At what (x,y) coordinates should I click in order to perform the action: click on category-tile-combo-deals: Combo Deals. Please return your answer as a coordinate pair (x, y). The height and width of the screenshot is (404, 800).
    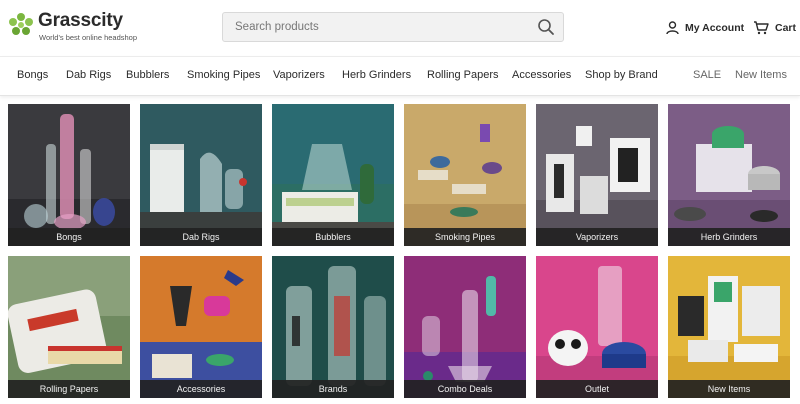
    Looking at the image, I should click on (465, 327).